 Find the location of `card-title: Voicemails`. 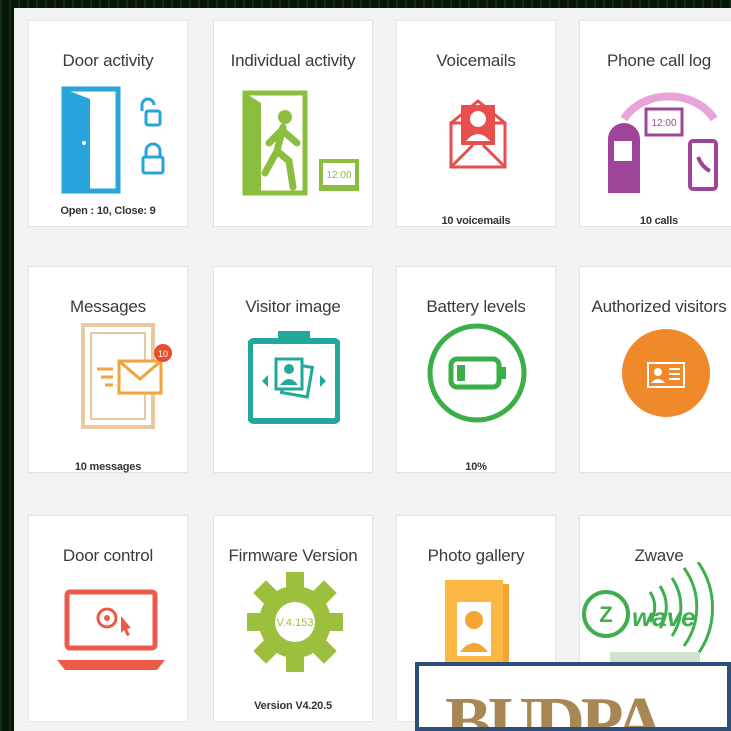

card-title: Voicemails is located at coordinates (476, 60).